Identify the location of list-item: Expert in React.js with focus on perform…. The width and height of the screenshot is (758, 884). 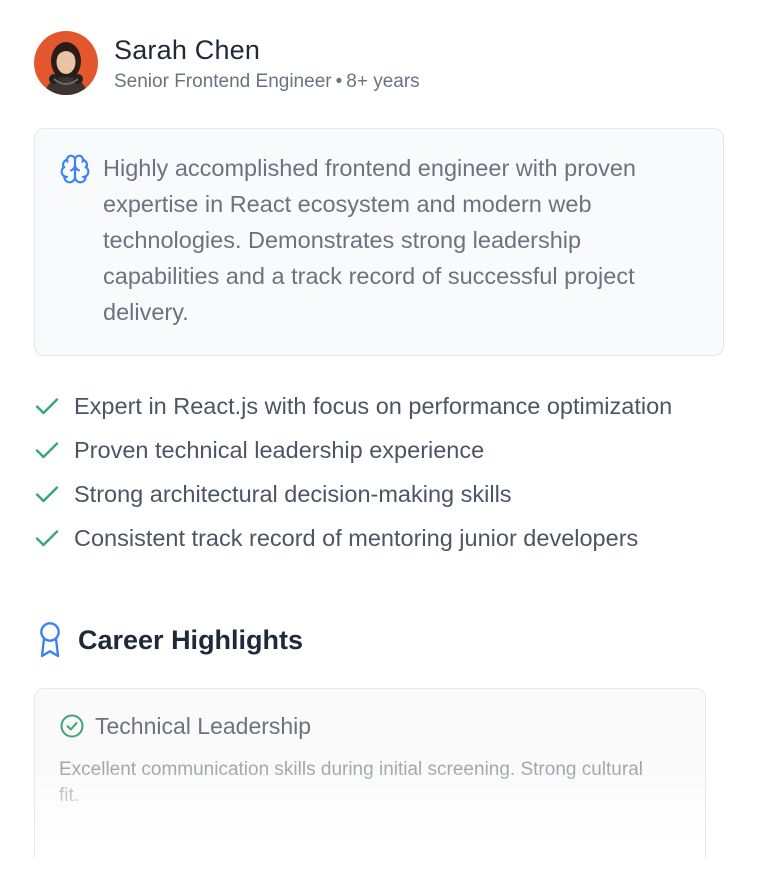
(379, 406).